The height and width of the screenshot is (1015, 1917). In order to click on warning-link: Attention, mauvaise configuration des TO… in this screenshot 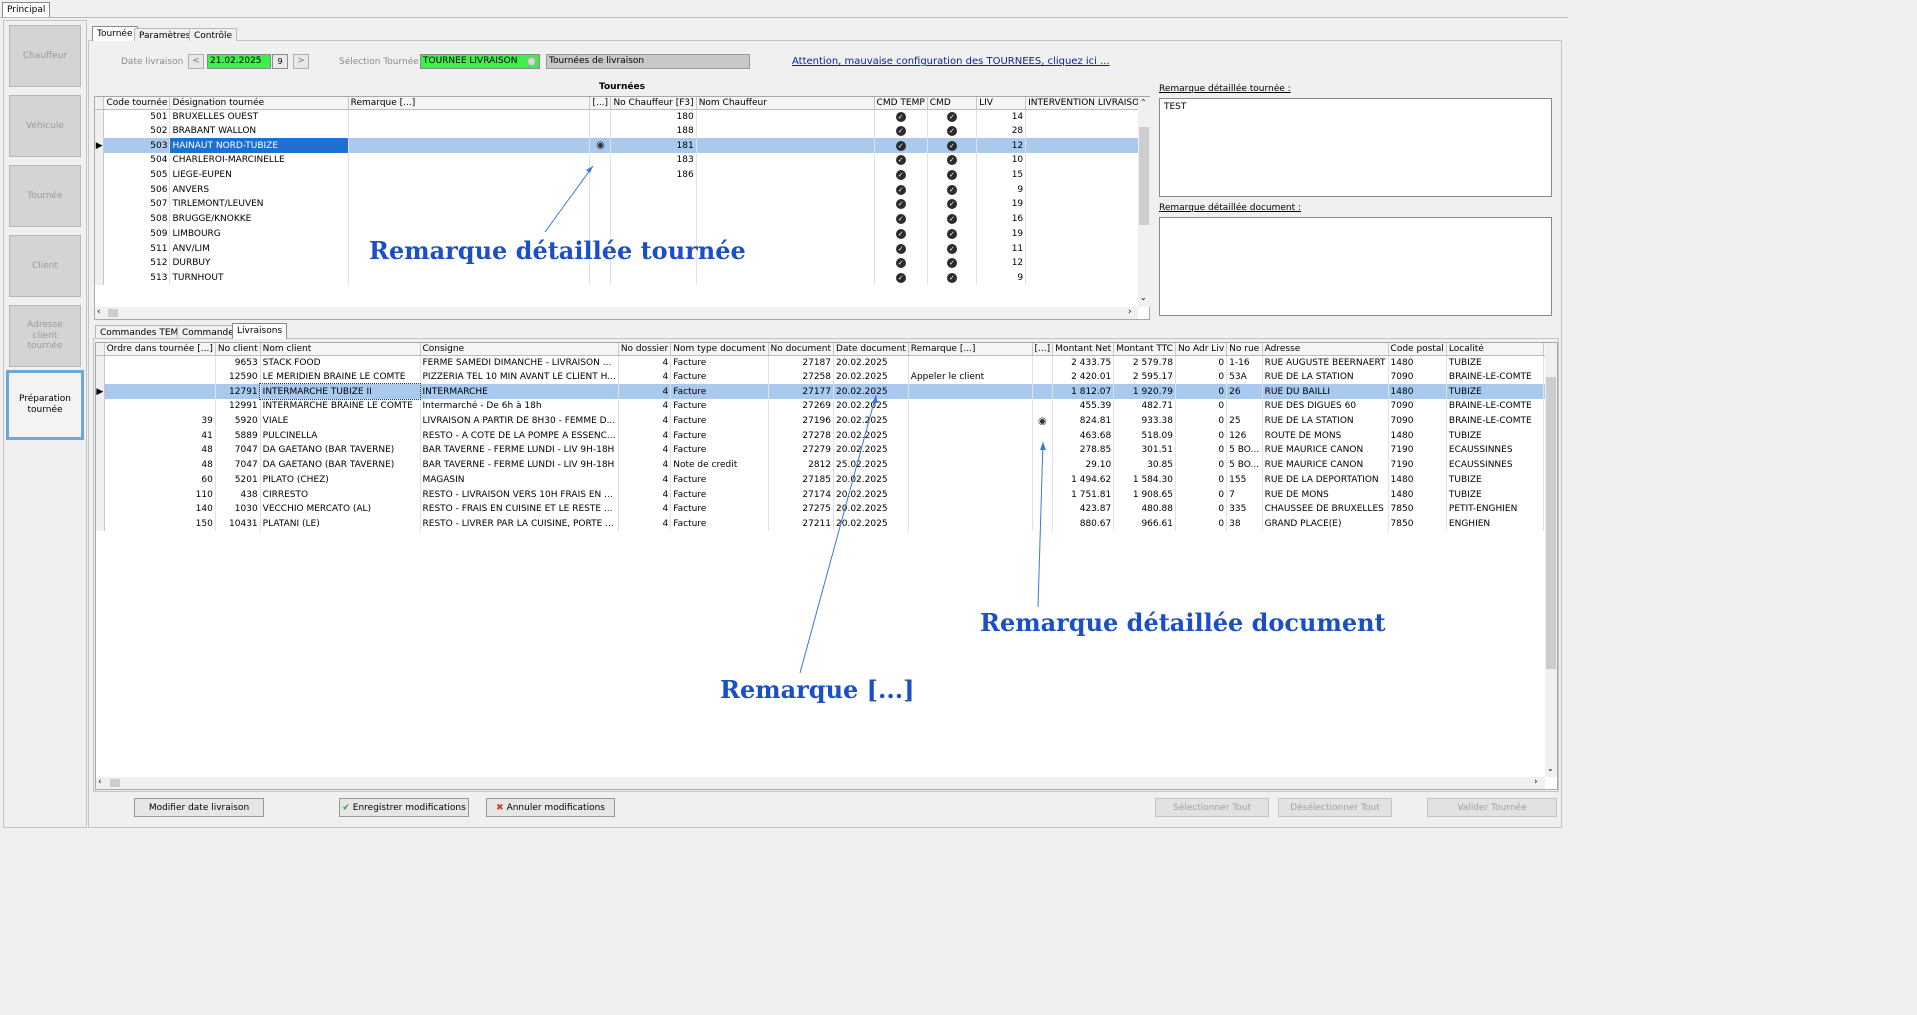, I will do `click(951, 61)`.